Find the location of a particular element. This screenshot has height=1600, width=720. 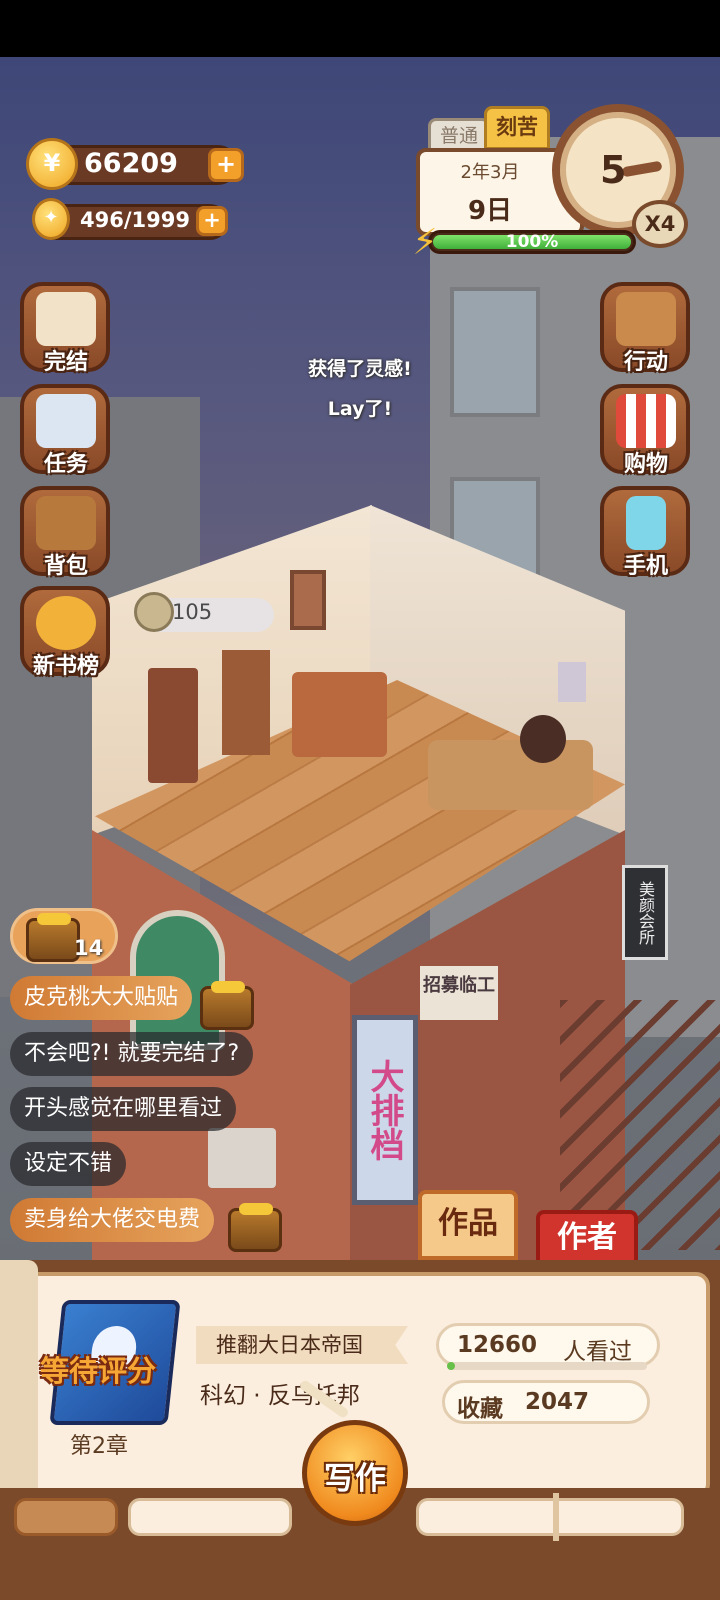

coin-icon is located at coordinates (154, 612).